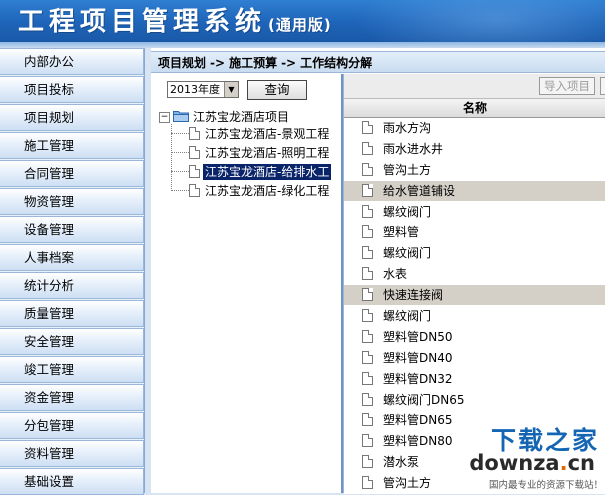 The image size is (605, 495). I want to click on breadcrumb: 项目规划 -> 施工预算 -> 工作结构分解, so click(378, 62).